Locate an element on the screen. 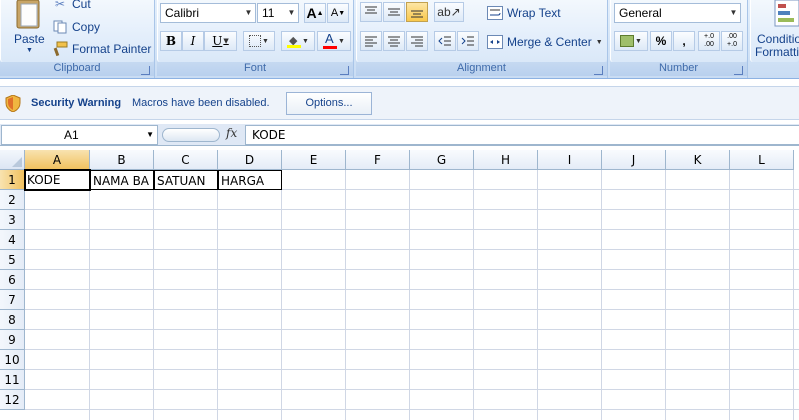  align-left-button is located at coordinates (371, 41).